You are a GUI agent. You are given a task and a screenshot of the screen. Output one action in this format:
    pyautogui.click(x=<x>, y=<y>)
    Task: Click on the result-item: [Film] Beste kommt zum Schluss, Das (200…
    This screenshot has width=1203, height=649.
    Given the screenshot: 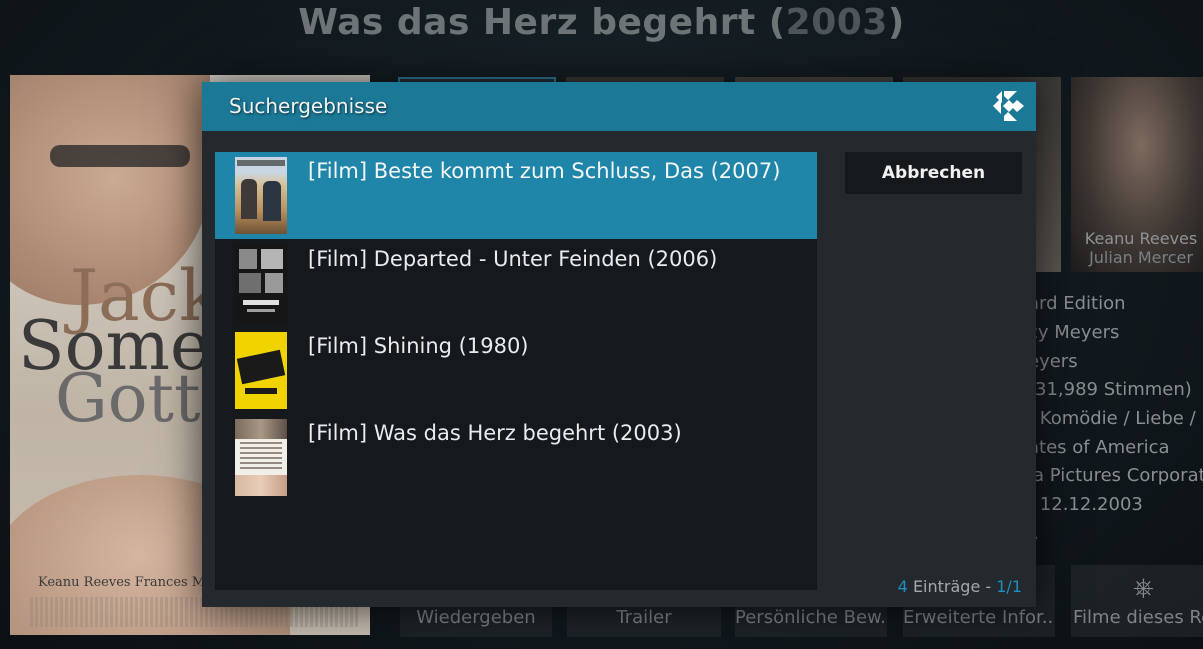 What is the action you would take?
    pyautogui.click(x=516, y=195)
    